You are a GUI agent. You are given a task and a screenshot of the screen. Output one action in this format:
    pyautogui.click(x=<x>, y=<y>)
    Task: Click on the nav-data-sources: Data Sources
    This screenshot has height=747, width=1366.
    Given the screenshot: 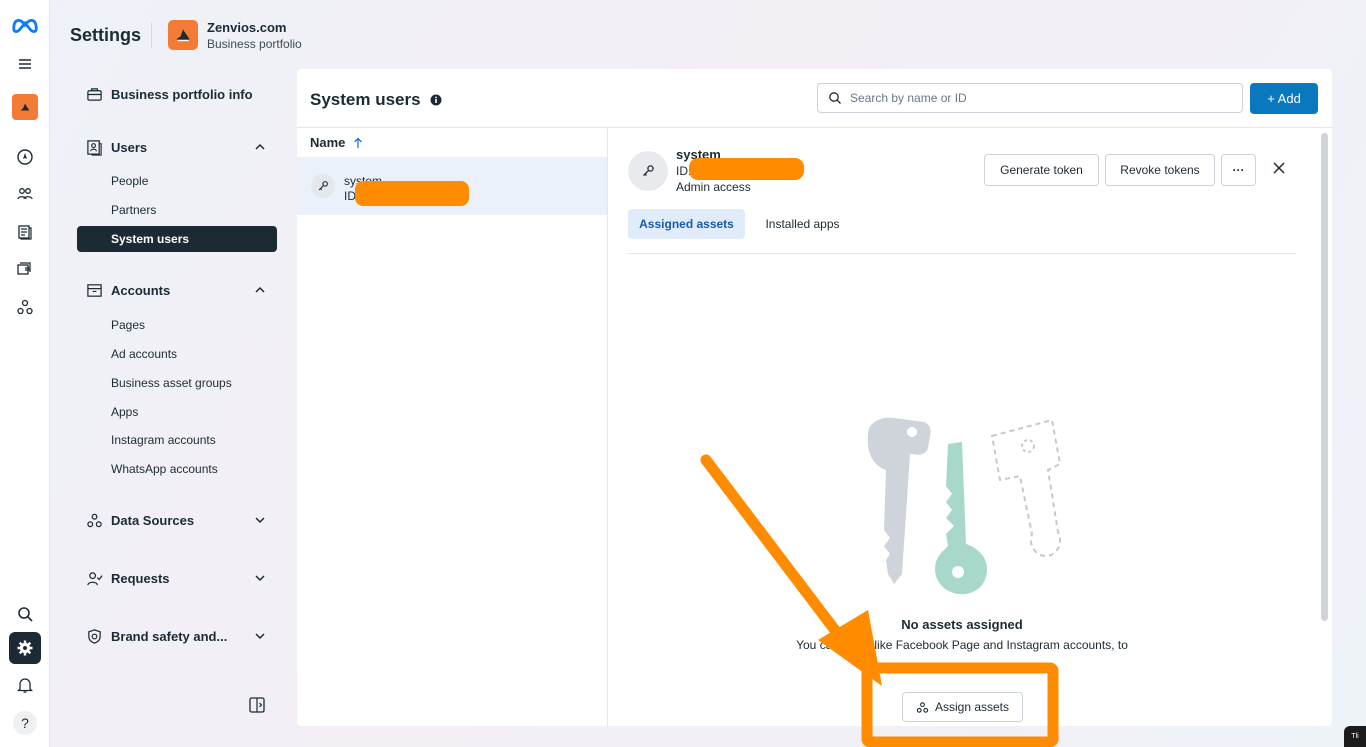 What is the action you would take?
    pyautogui.click(x=179, y=520)
    